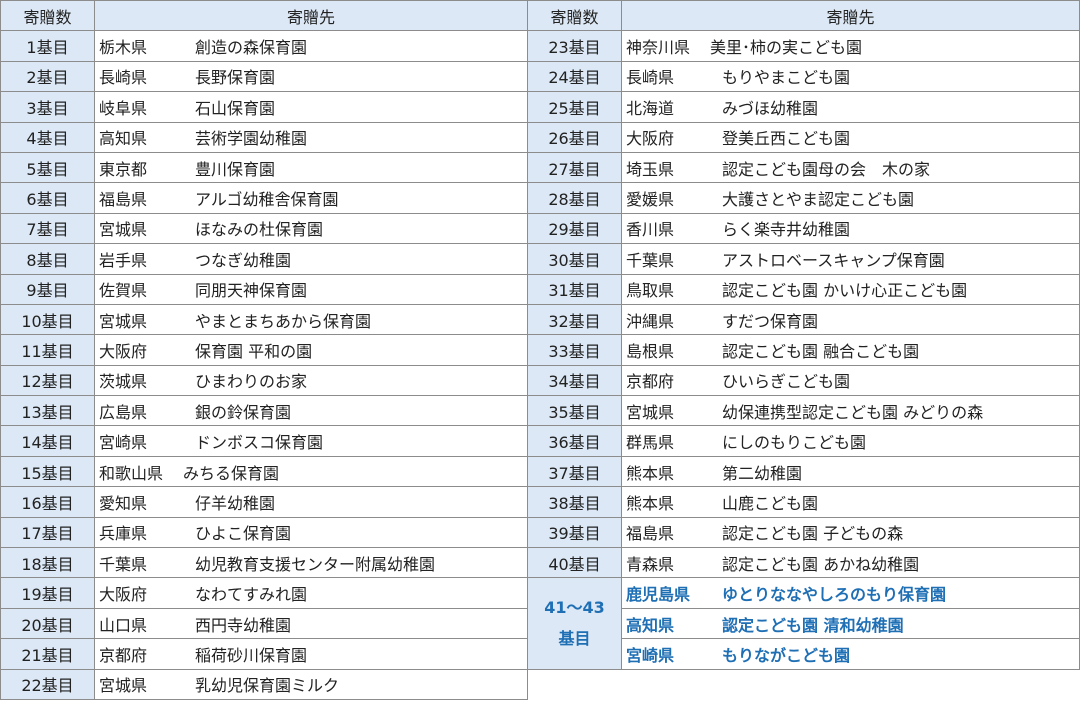  I want to click on donation-count-cell: 3基目, so click(47, 107).